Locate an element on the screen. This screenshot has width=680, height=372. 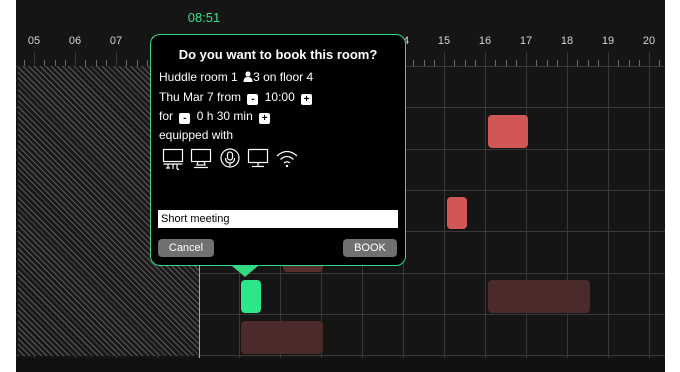
cancel-button: Cancel is located at coordinates (186, 248).